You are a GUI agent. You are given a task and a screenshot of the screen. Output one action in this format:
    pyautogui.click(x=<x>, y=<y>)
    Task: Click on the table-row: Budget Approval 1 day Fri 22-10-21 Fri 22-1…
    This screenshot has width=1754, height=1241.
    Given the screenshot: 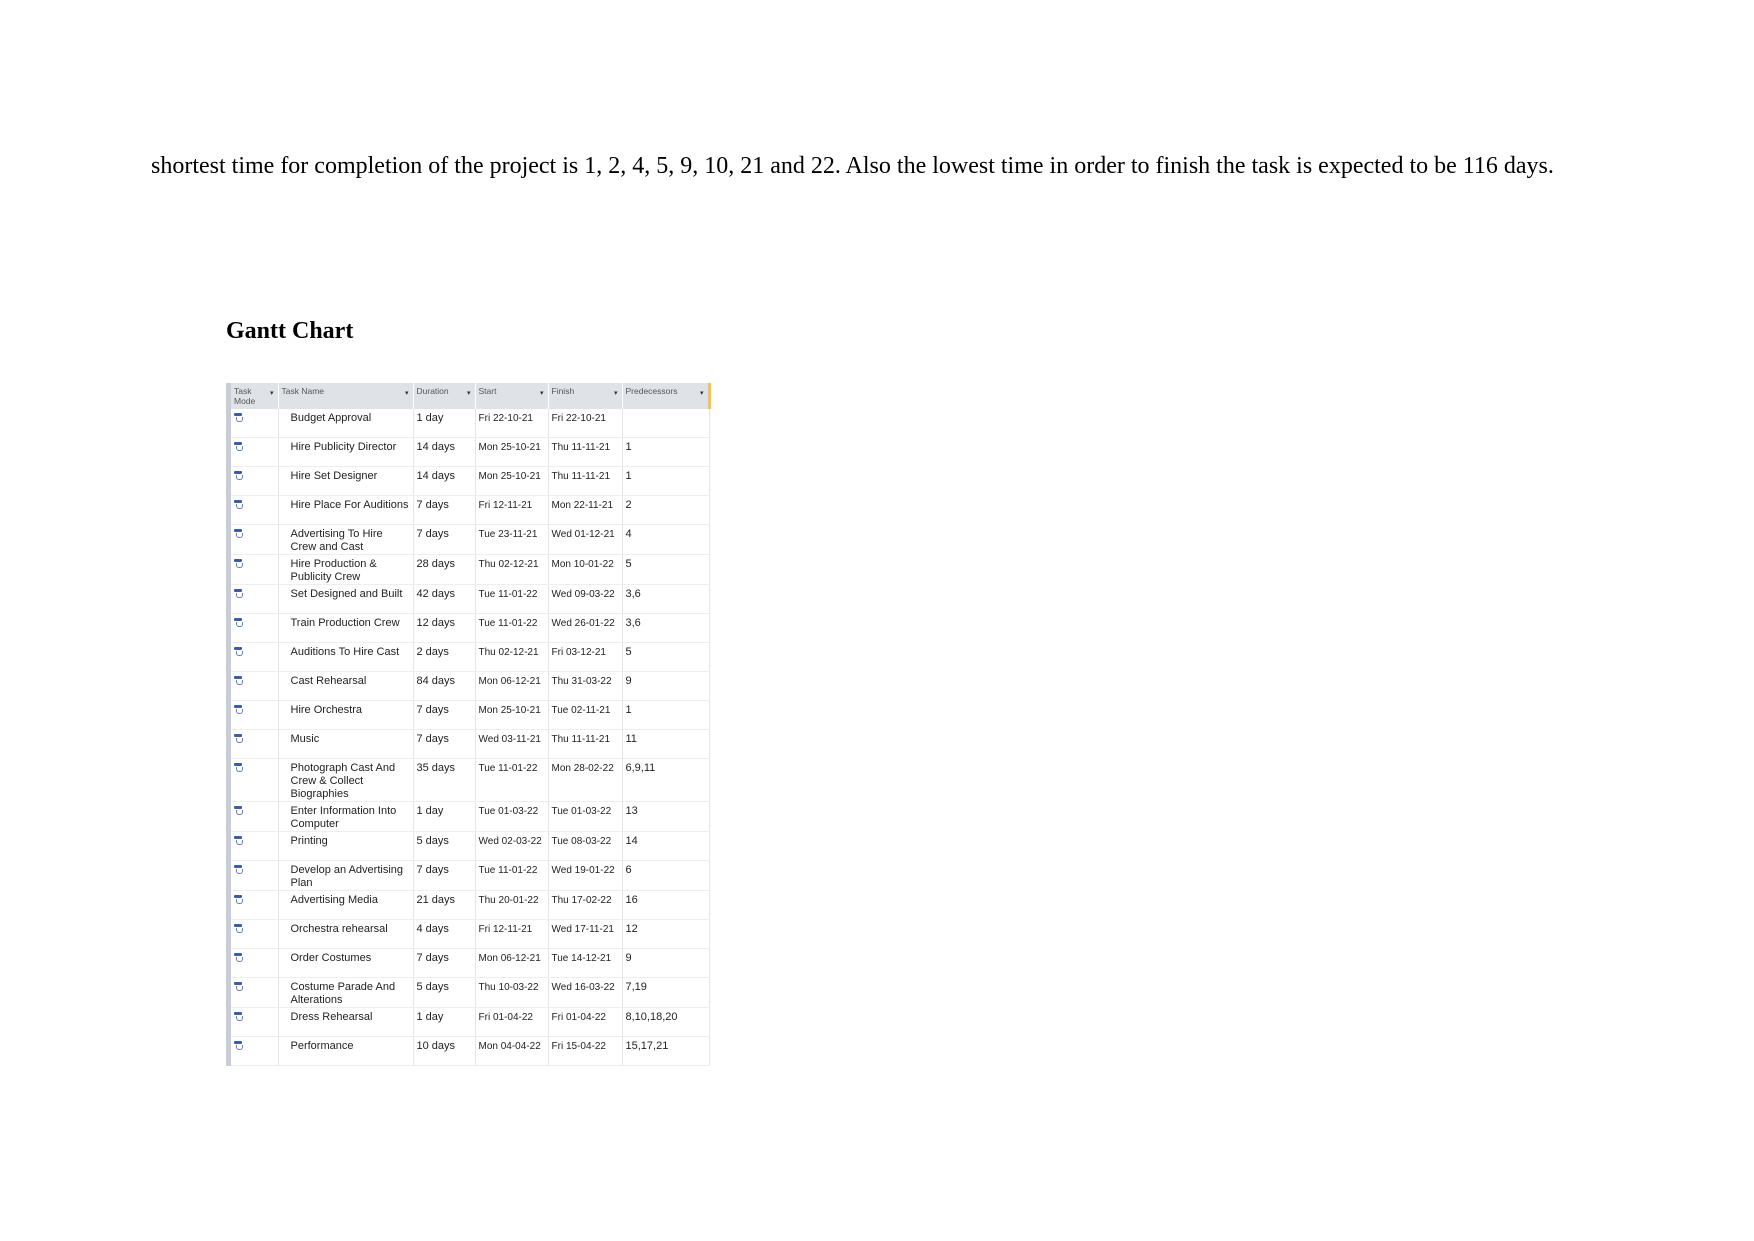 What is the action you would take?
    pyautogui.click(x=470, y=423)
    